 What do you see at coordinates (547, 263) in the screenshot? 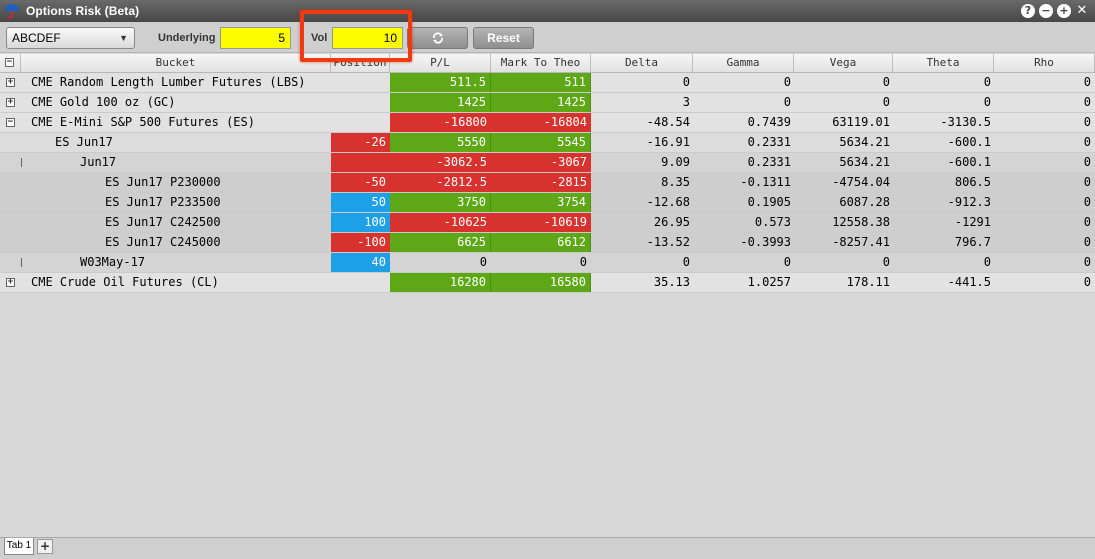
I see `table-row: + W03May-17 40 0 0 0 0 0 0 0` at bounding box center [547, 263].